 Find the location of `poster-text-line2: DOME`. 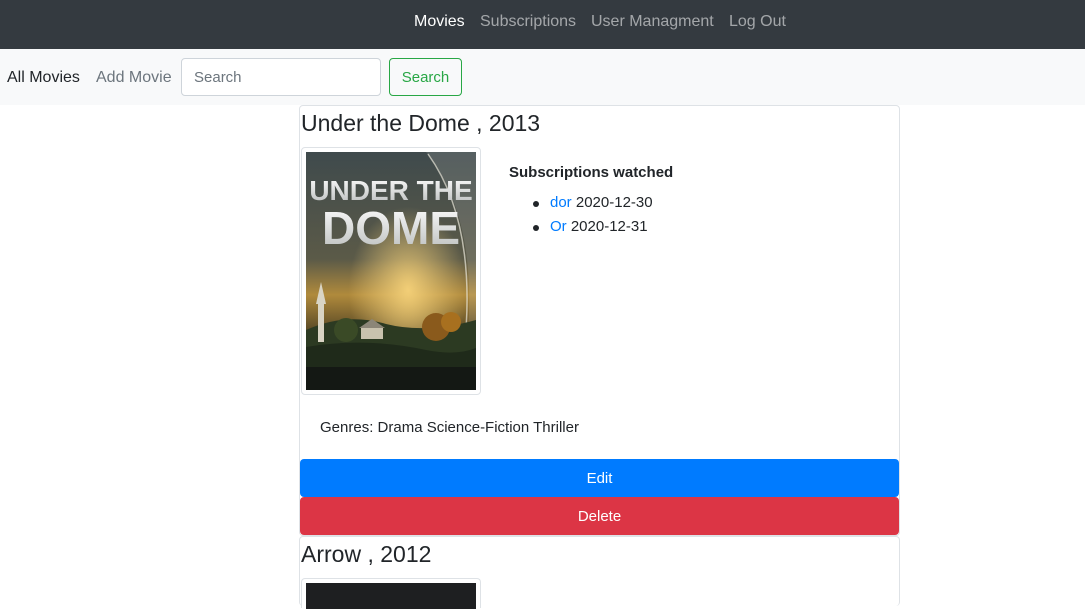

poster-text-line2: DOME is located at coordinates (391, 228).